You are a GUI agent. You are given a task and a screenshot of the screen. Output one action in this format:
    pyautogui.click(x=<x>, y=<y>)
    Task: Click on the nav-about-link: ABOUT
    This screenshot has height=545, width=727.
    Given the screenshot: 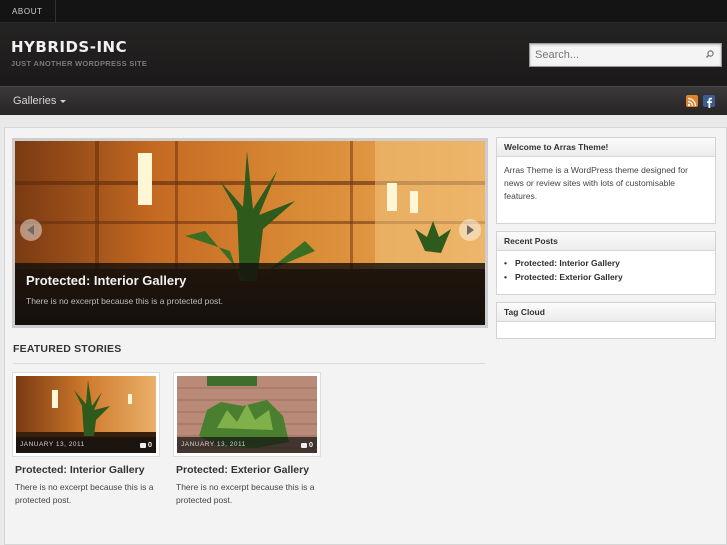 What is the action you would take?
    pyautogui.click(x=28, y=11)
    